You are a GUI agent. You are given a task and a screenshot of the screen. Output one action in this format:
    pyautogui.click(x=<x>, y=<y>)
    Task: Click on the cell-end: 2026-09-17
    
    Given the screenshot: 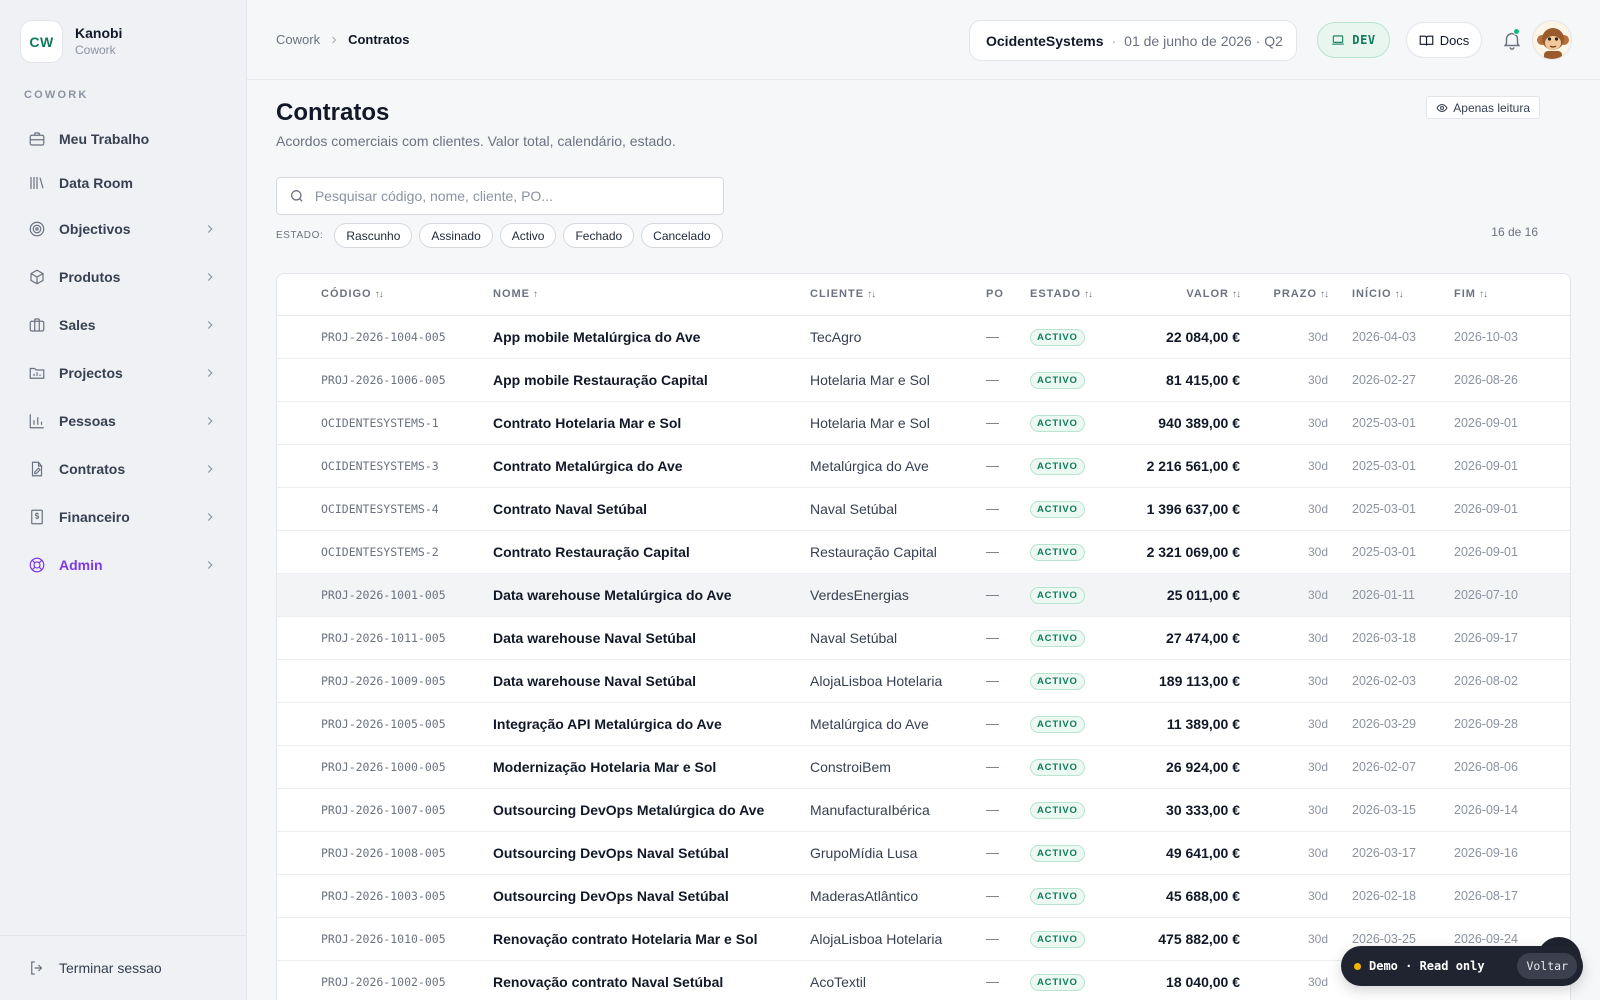 What is the action you would take?
    pyautogui.click(x=1486, y=637)
    